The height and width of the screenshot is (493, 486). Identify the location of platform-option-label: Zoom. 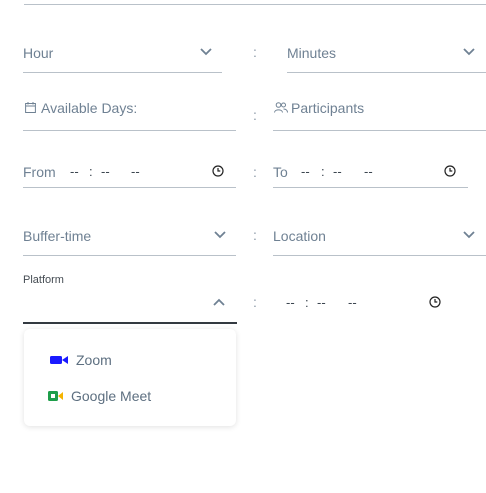
(94, 360).